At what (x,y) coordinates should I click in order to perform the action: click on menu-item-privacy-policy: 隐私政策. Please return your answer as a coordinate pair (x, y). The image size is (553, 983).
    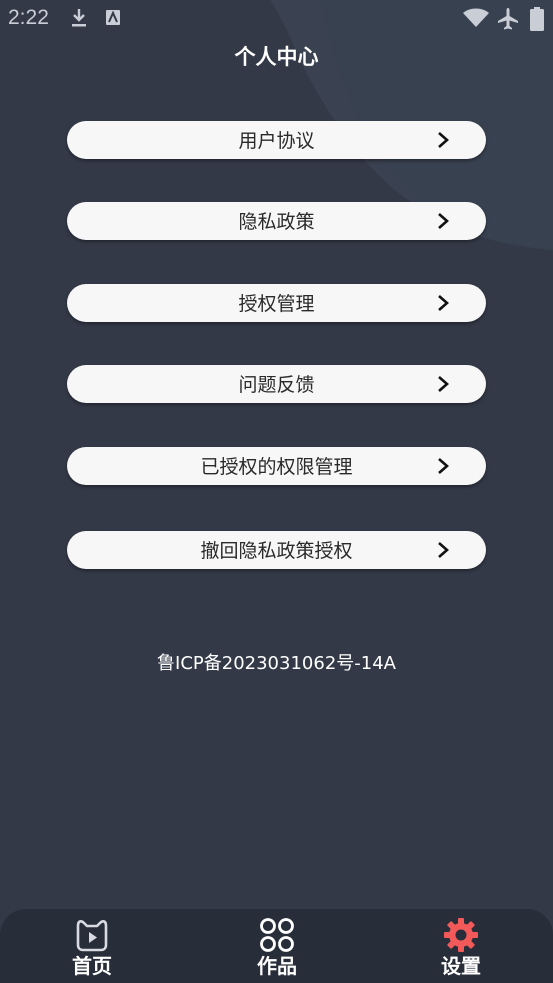
    Looking at the image, I should click on (276, 221).